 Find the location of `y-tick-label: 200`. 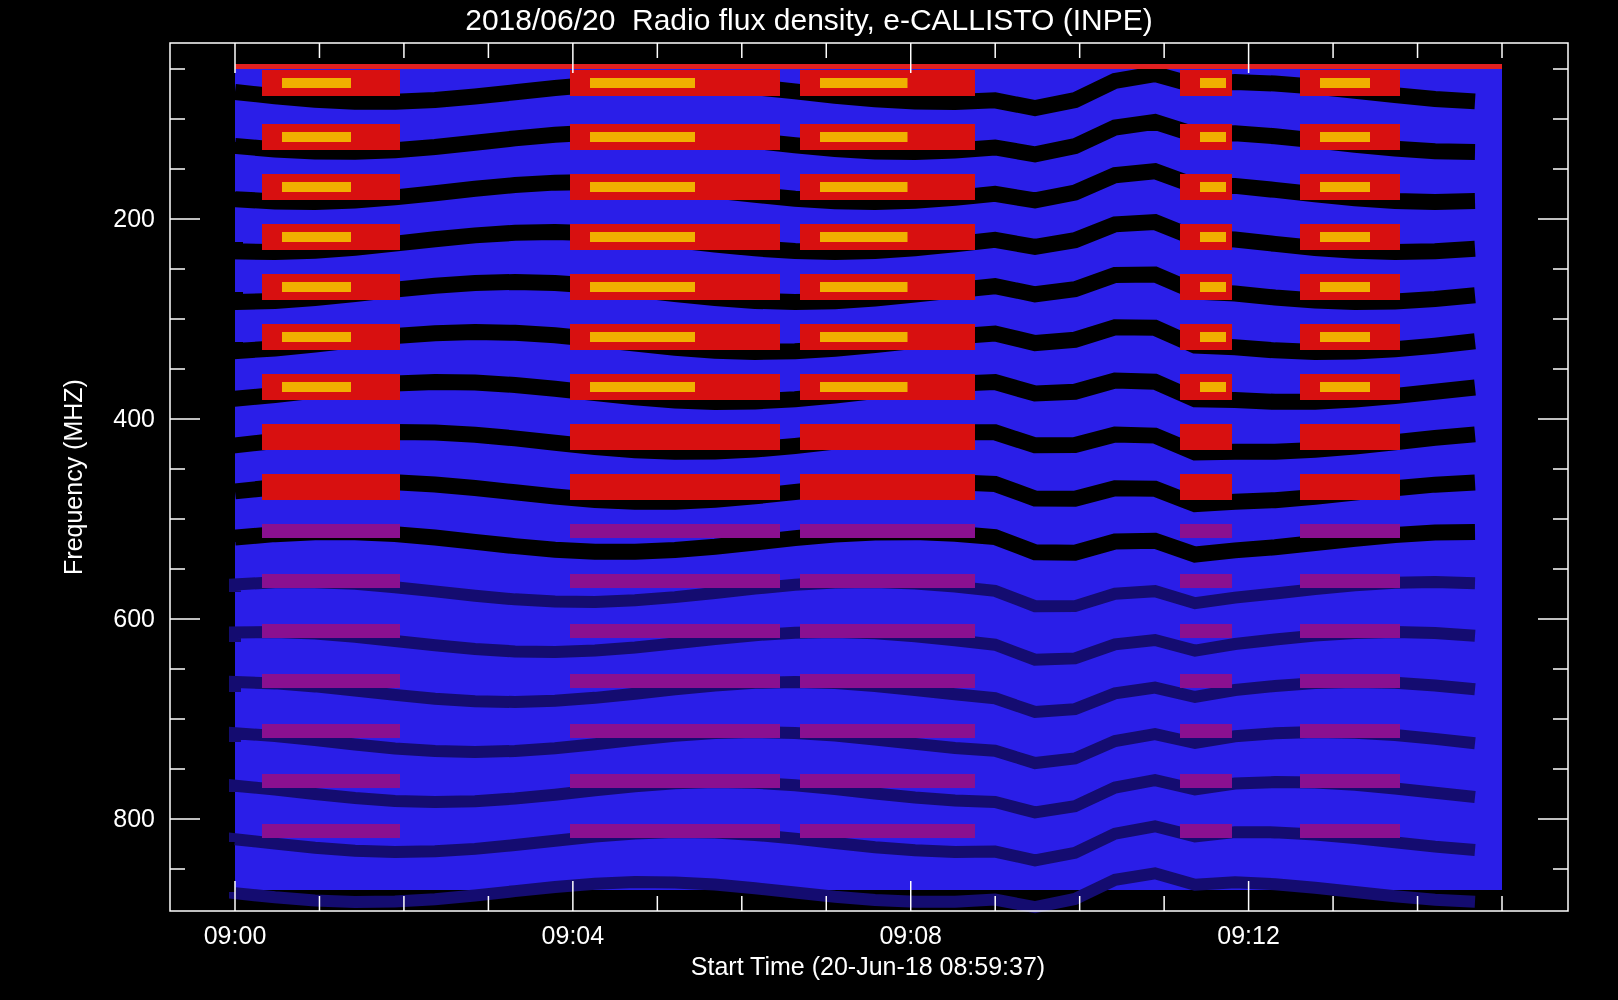

y-tick-label: 200 is located at coordinates (134, 218).